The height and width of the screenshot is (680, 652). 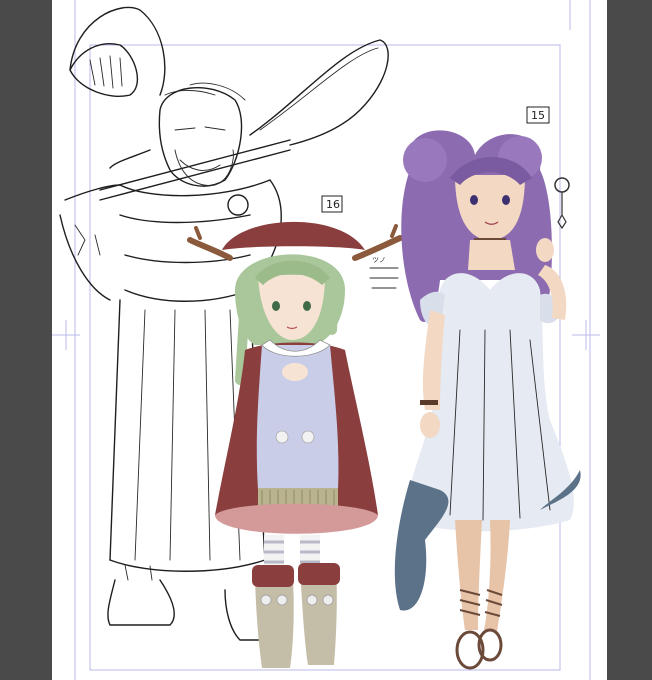 I want to click on label-15: 15, so click(x=538, y=115).